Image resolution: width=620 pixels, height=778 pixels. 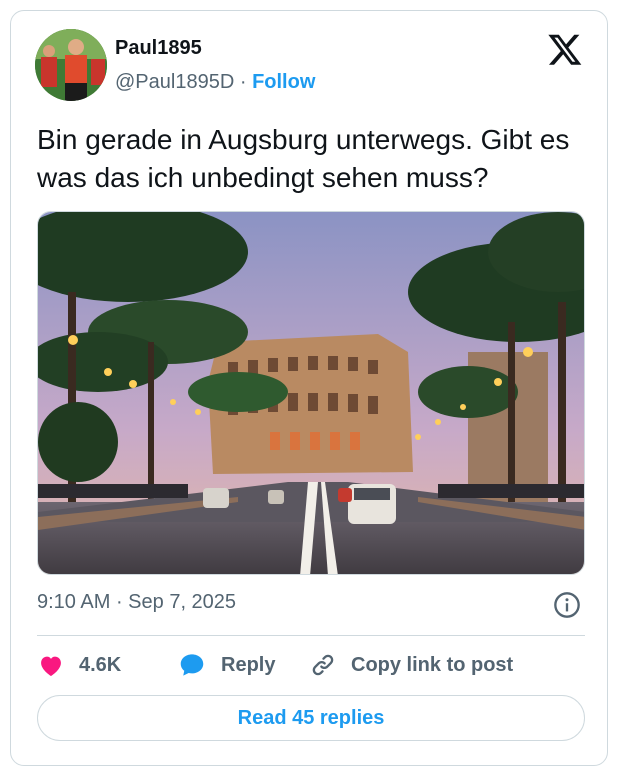 I want to click on link-icon, so click(x=323, y=665).